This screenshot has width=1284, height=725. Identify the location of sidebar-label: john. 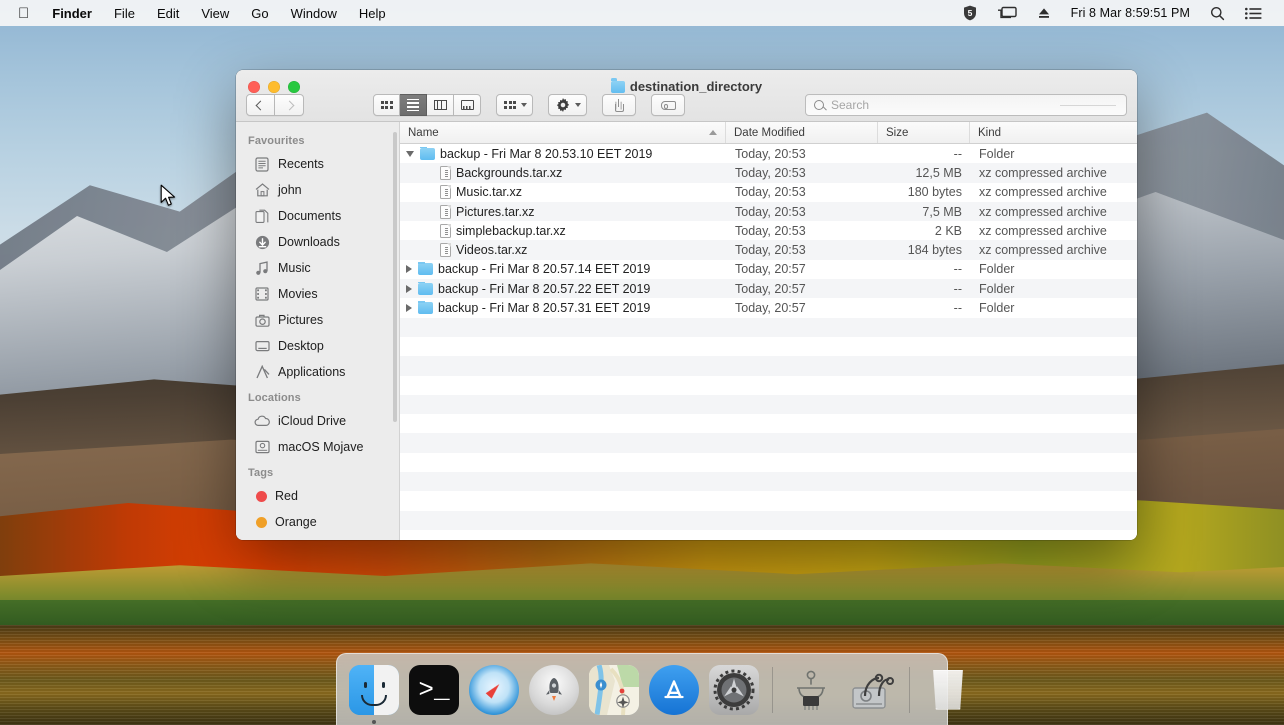
(290, 190).